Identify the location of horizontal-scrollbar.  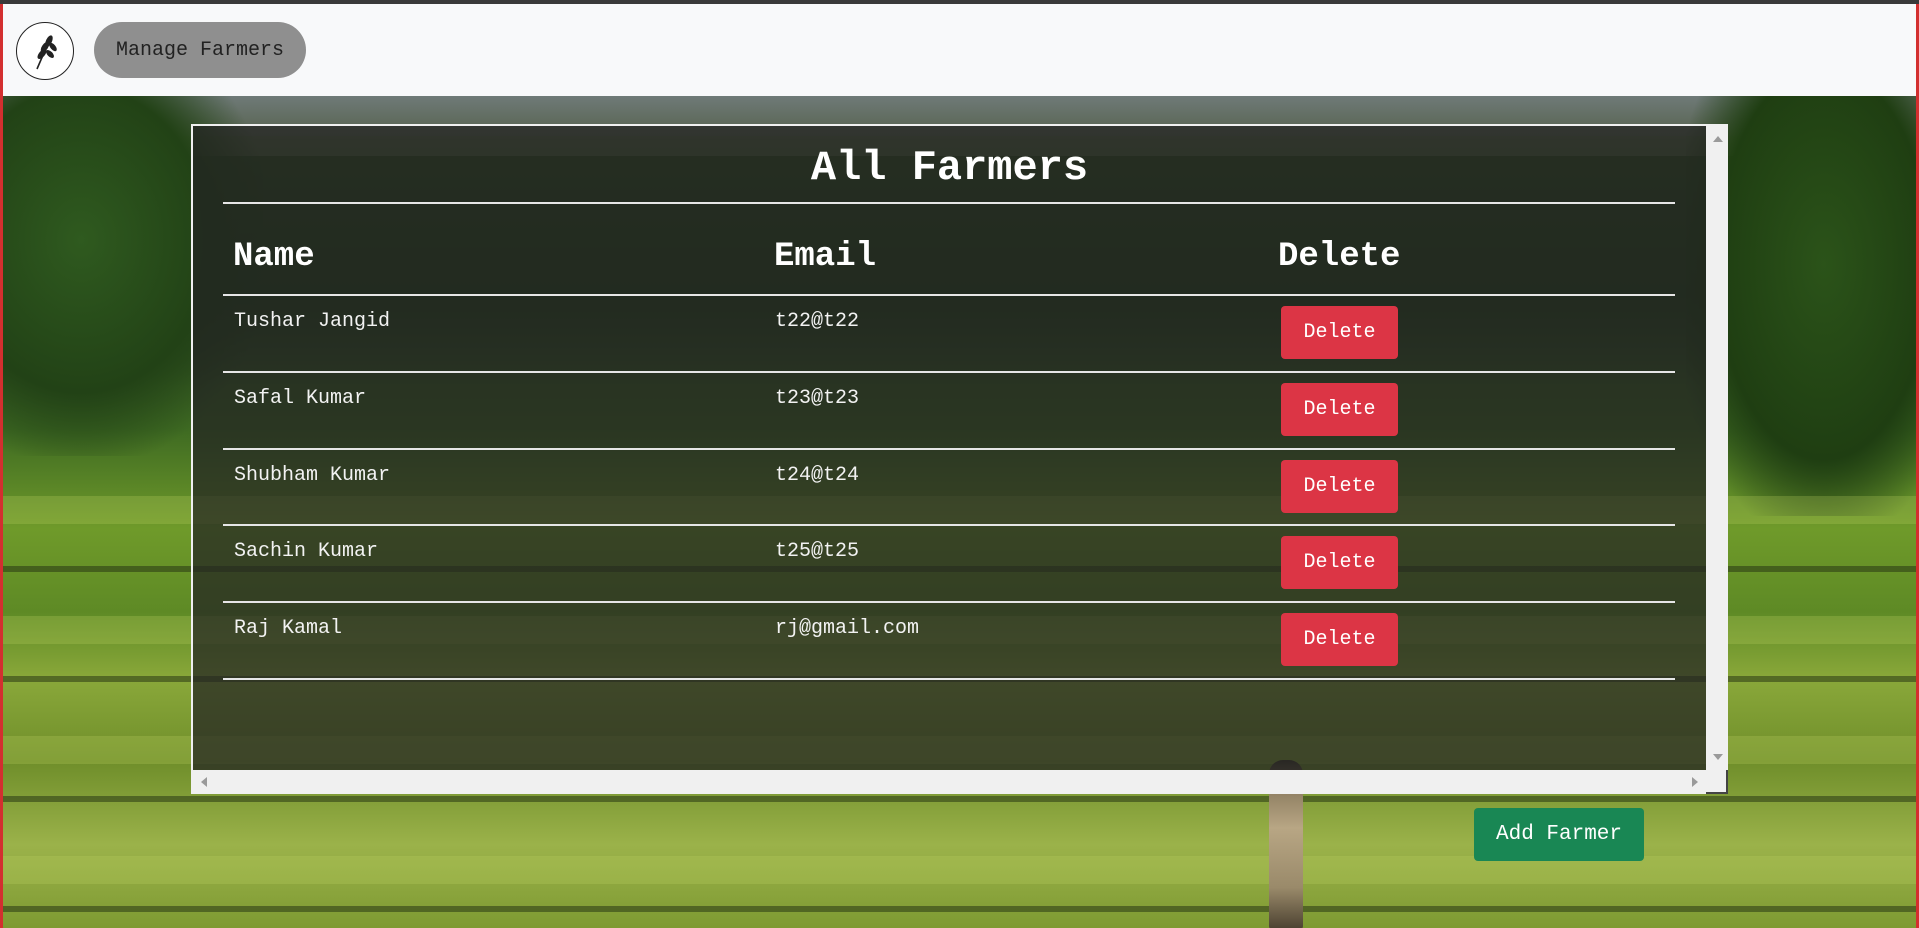
(949, 782).